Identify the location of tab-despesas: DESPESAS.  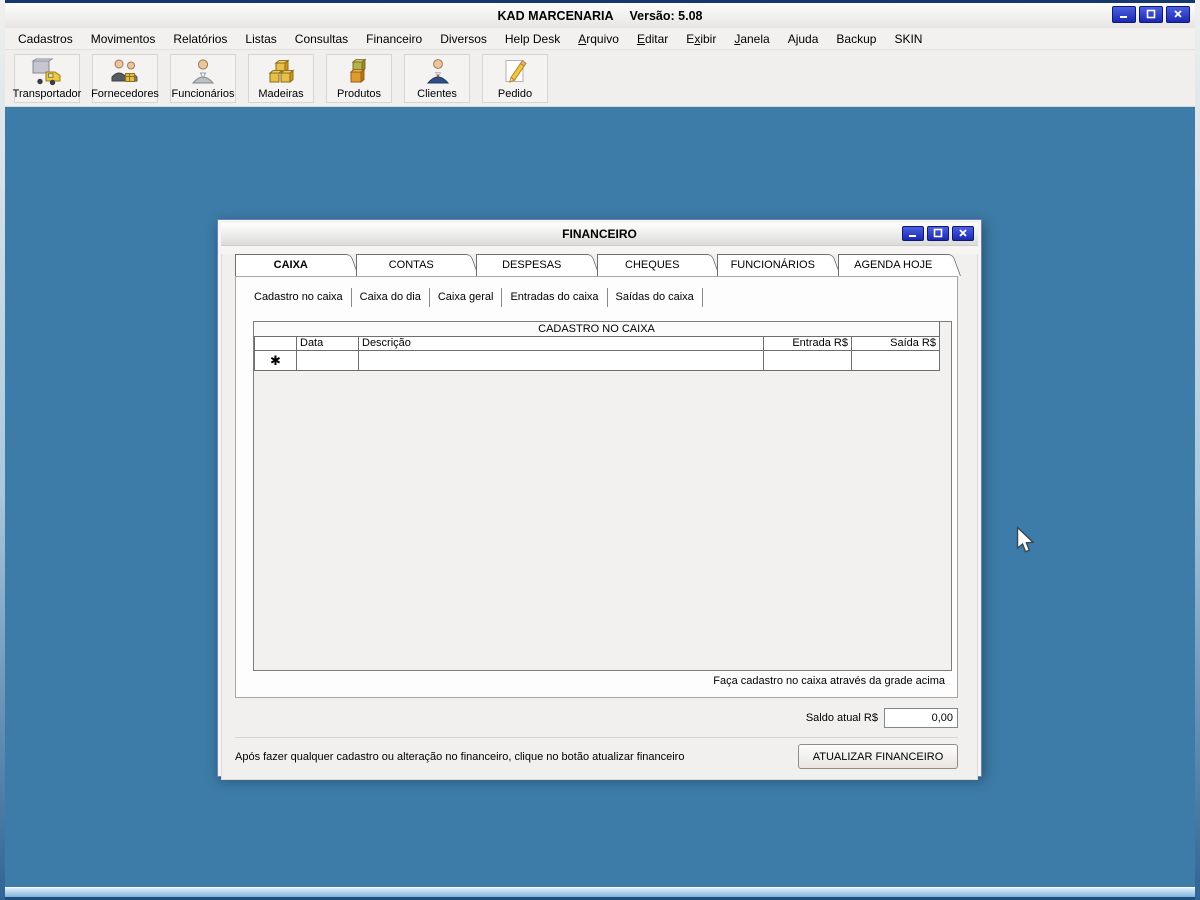
(531, 265).